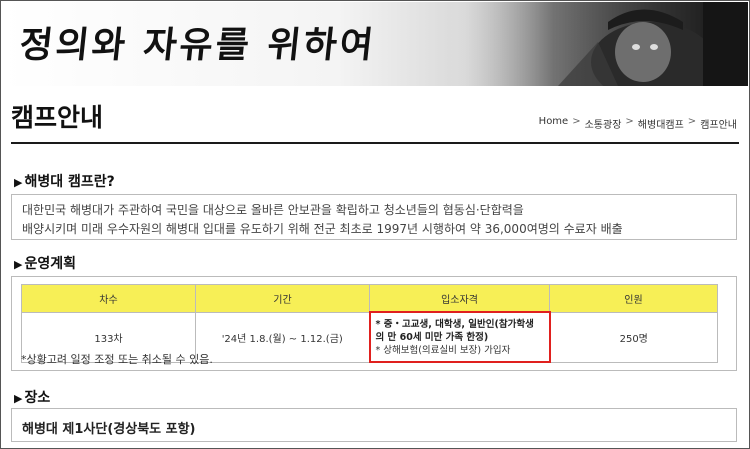 This screenshot has height=449, width=750. Describe the element at coordinates (432, 337) in the screenshot. I see `qualification-line: 의 만 60세 미만 가족 한정)` at that location.